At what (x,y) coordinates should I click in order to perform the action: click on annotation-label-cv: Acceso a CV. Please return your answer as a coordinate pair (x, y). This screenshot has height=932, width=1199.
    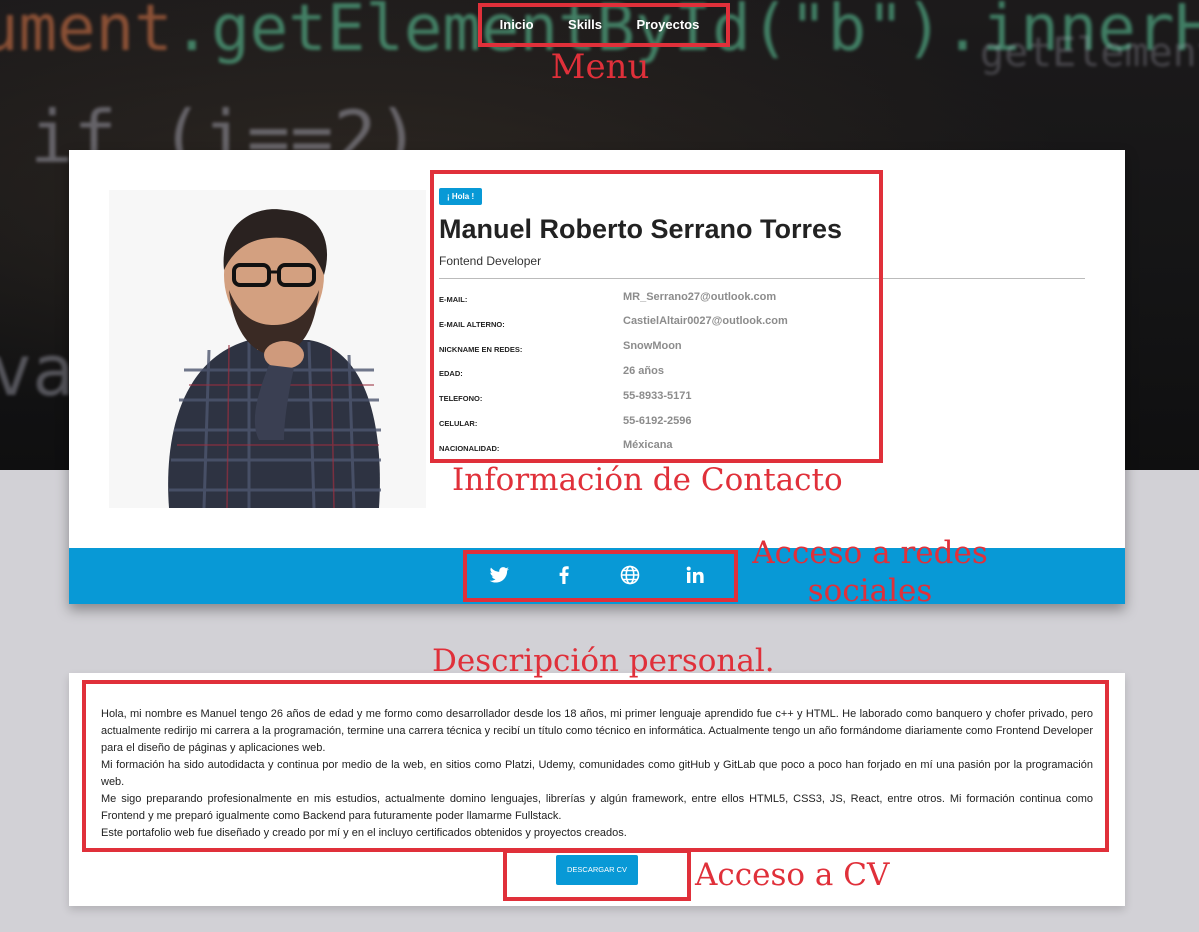
    Looking at the image, I should click on (792, 875).